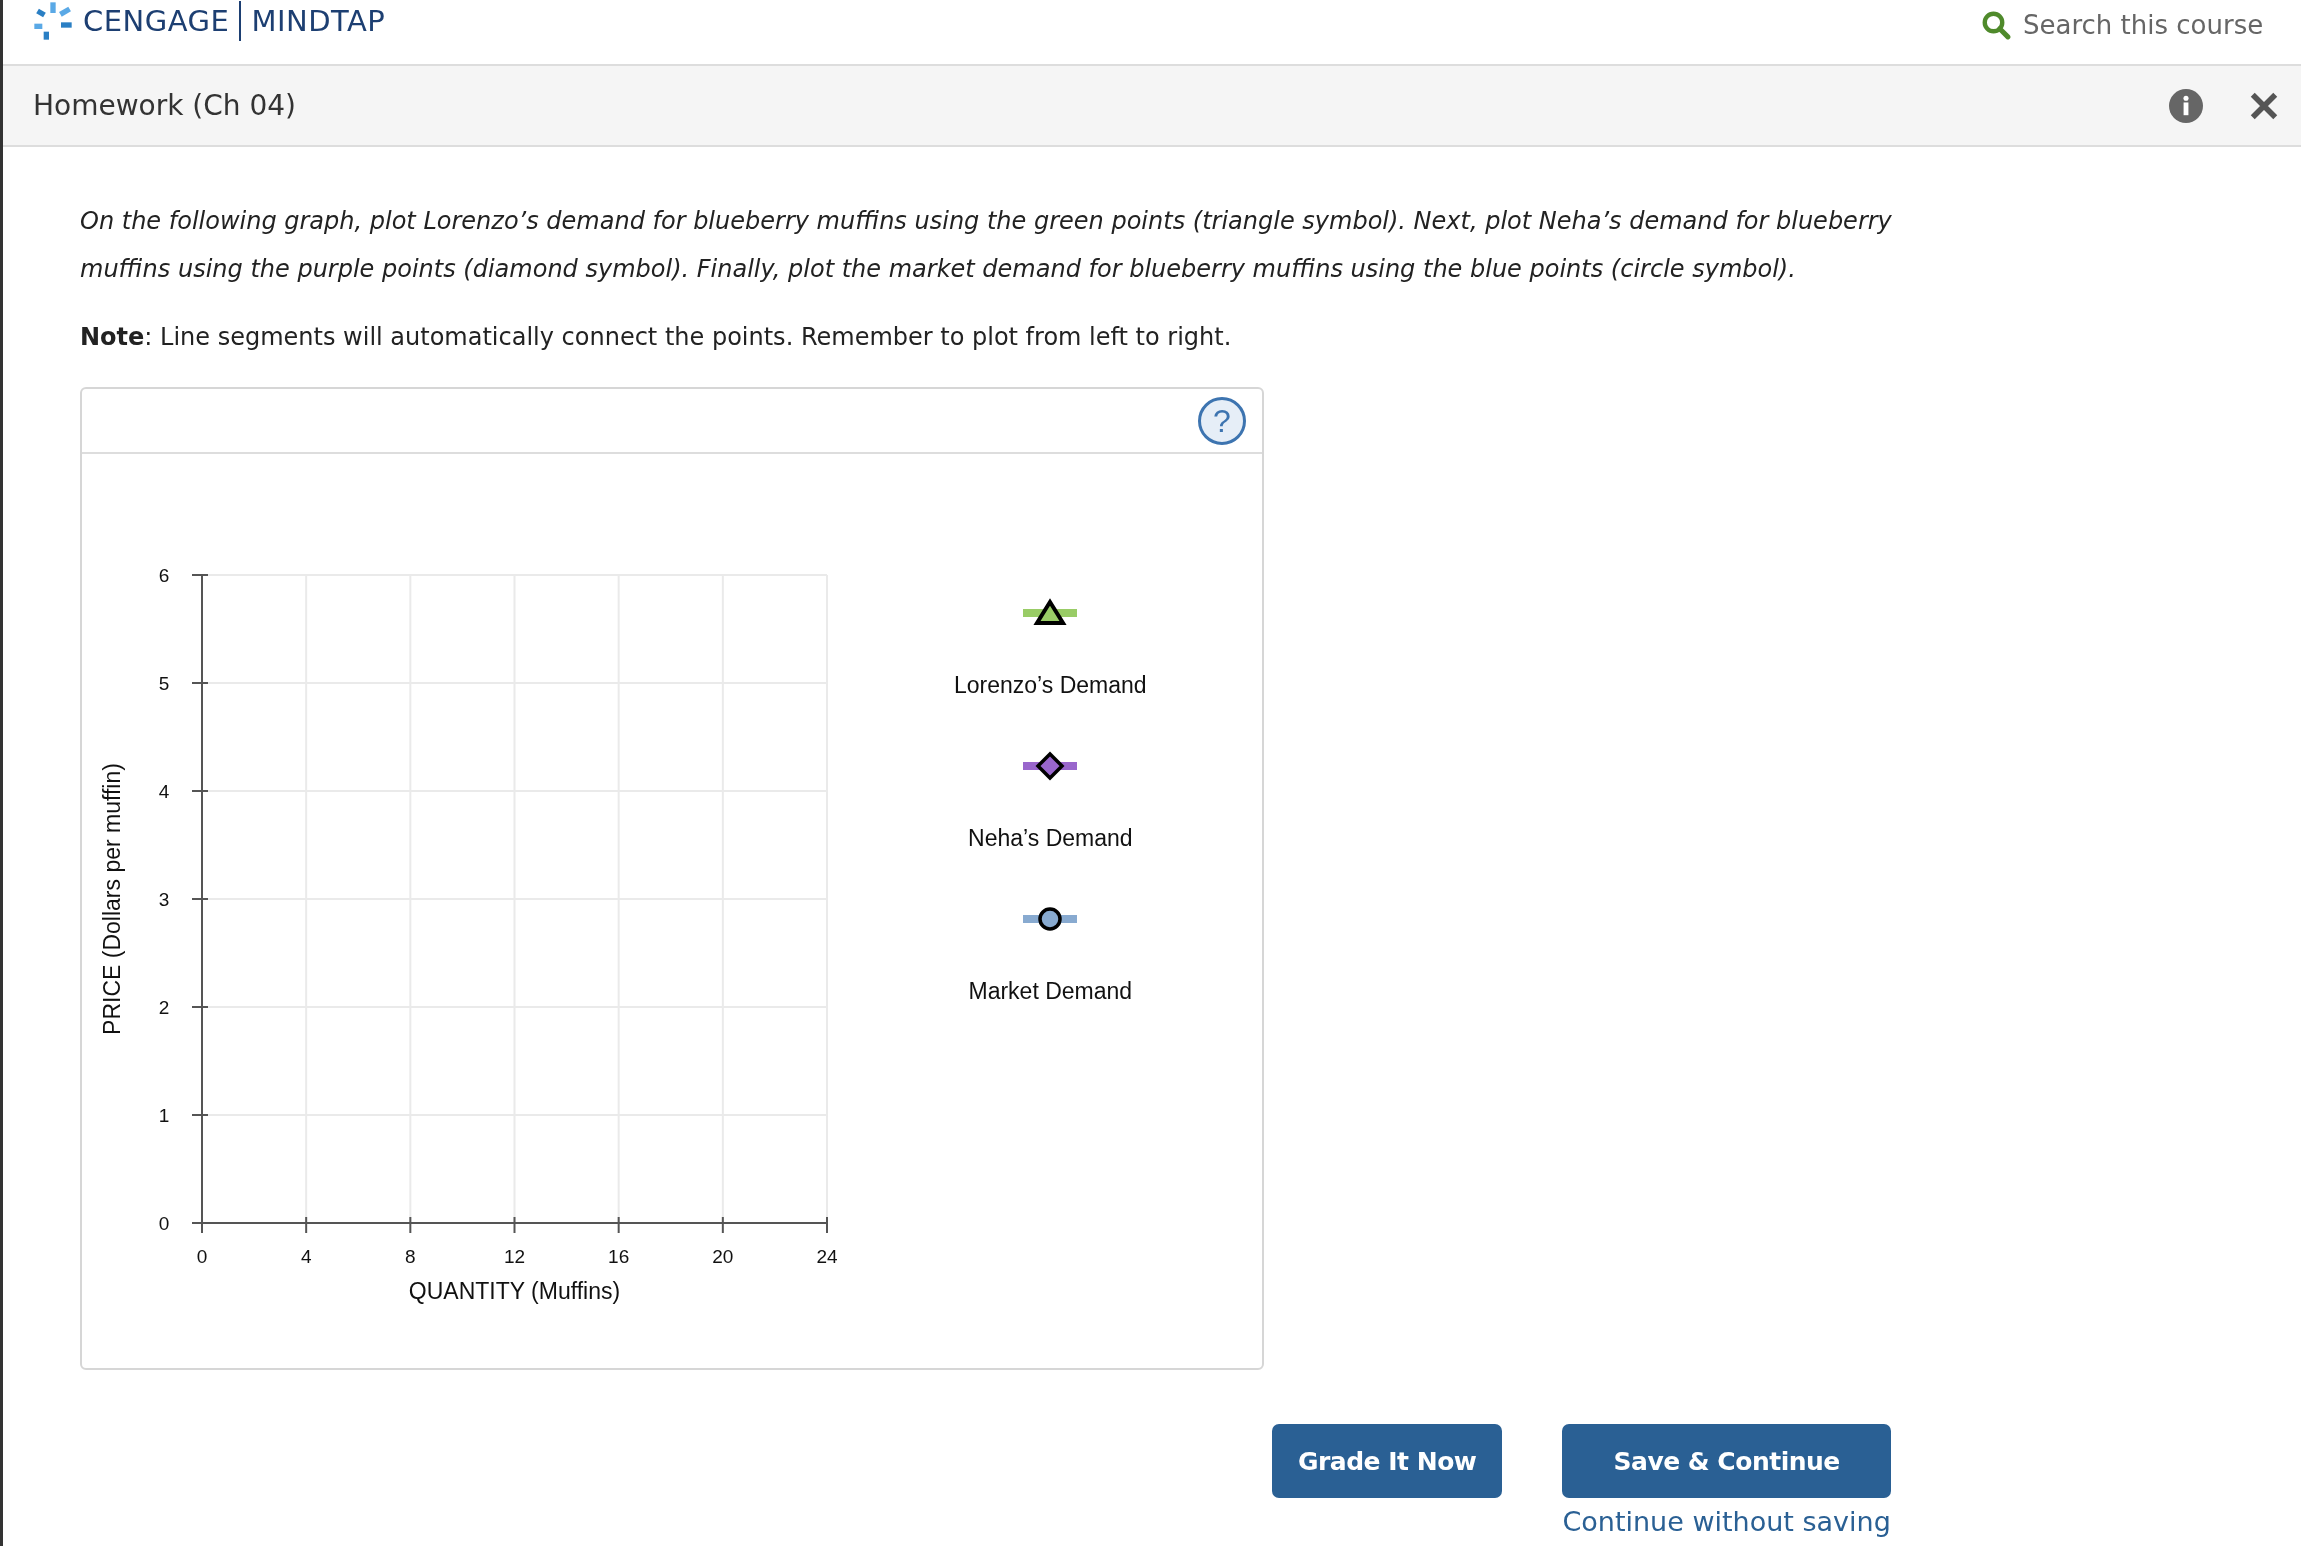  Describe the element at coordinates (723, 1256) in the screenshot. I see `tick-label: 20` at that location.